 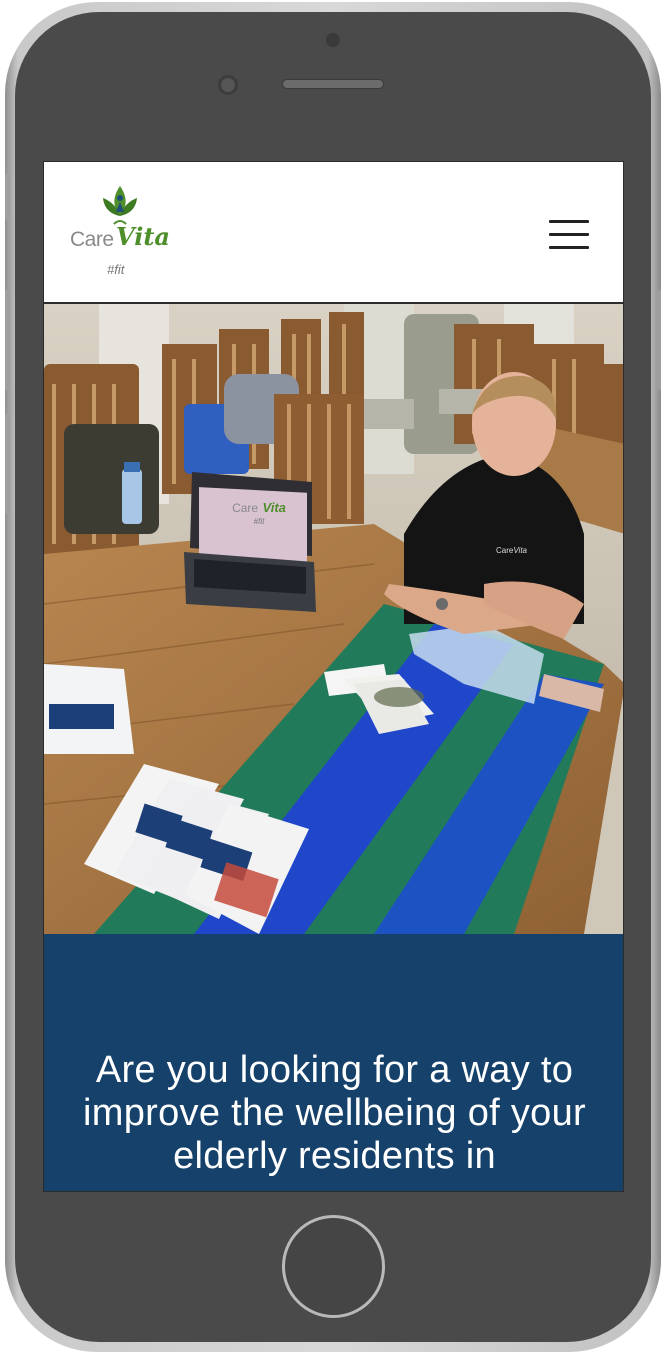 I want to click on sensor-dot, so click(x=333, y=40).